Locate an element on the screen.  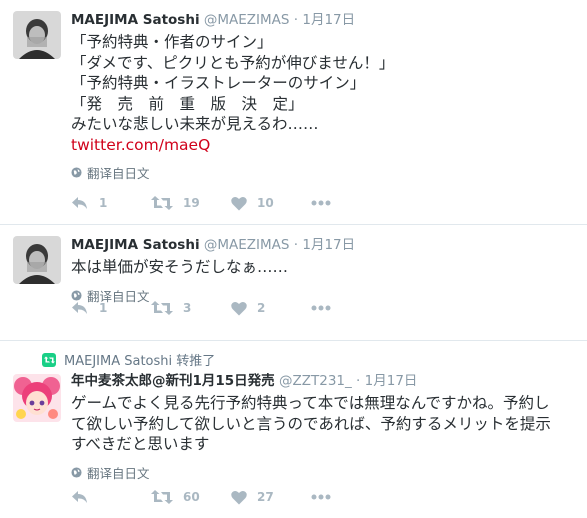
retweet-button: 60 is located at coordinates (191, 497).